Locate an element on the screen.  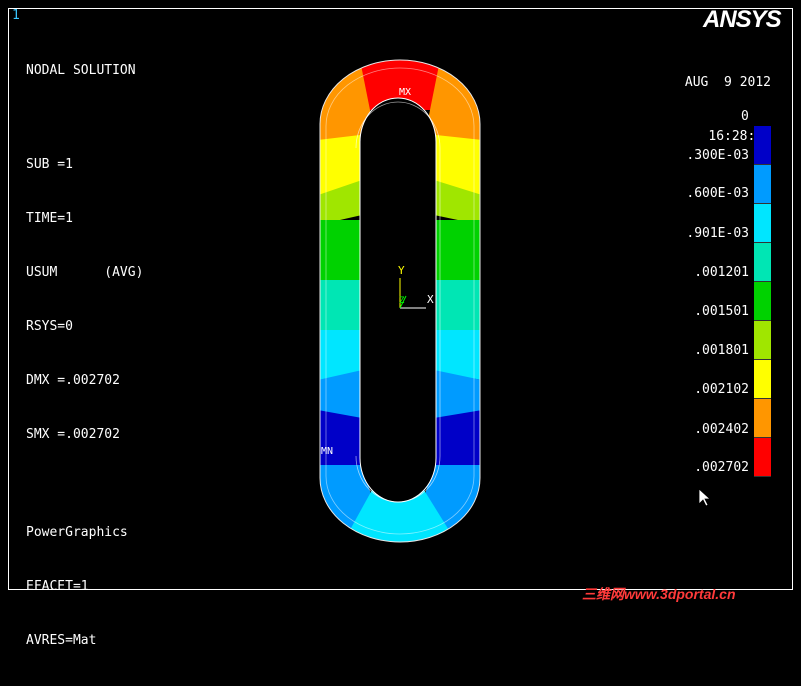
triad-z-label: Z is located at coordinates (402, 301).